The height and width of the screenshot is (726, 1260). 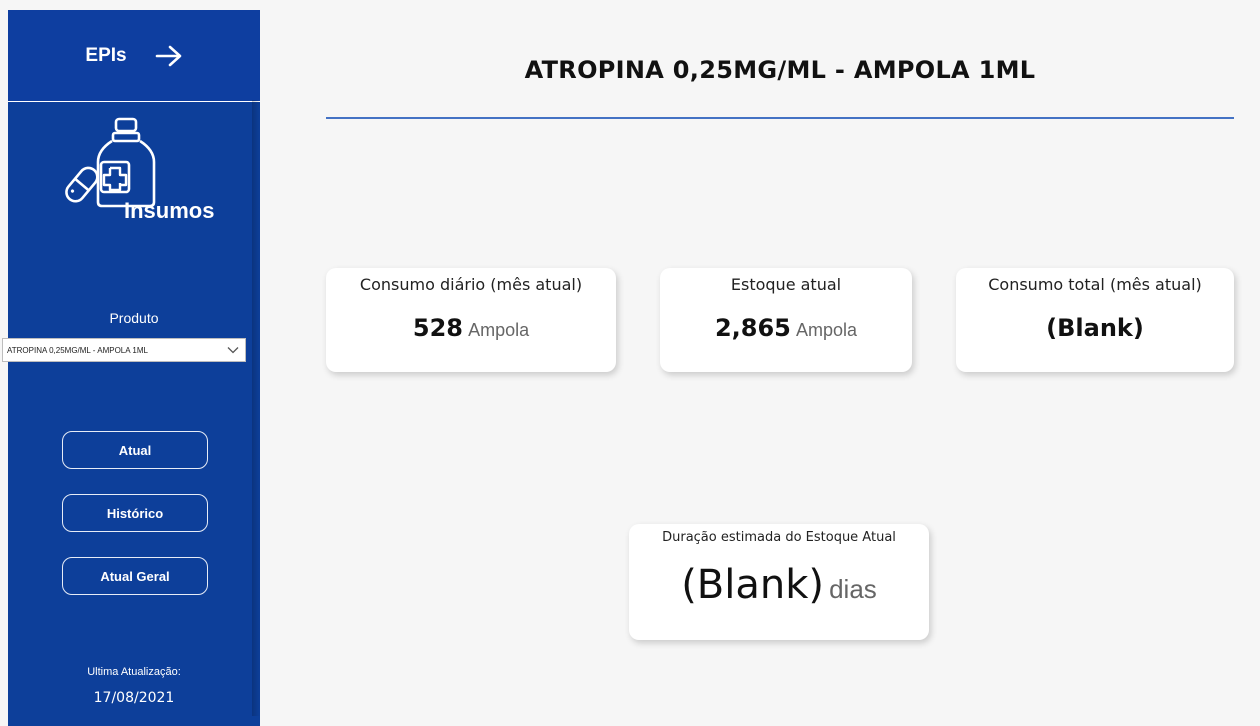 I want to click on epis-nav-button: EPIs, so click(x=134, y=56).